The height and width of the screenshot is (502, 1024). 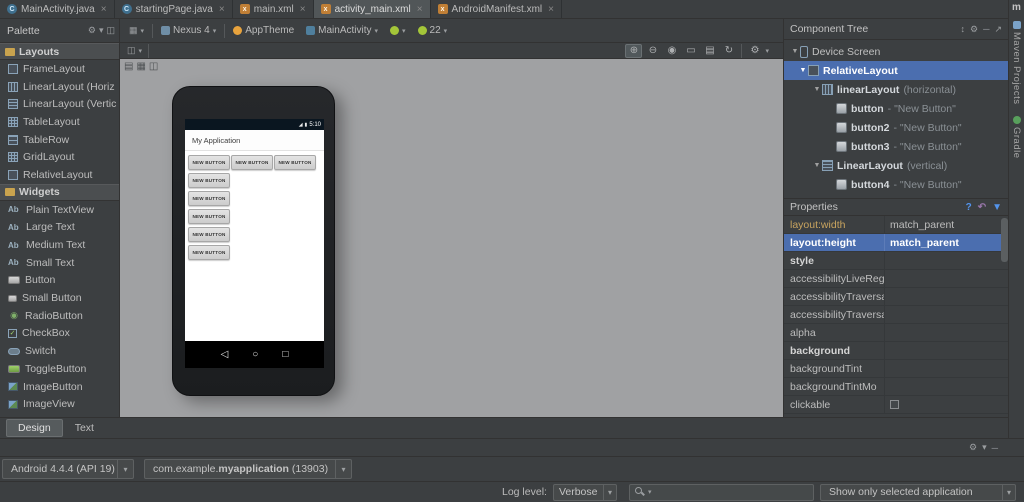 What do you see at coordinates (59, 298) in the screenshot?
I see `palette-item-small-button: Small Button` at bounding box center [59, 298].